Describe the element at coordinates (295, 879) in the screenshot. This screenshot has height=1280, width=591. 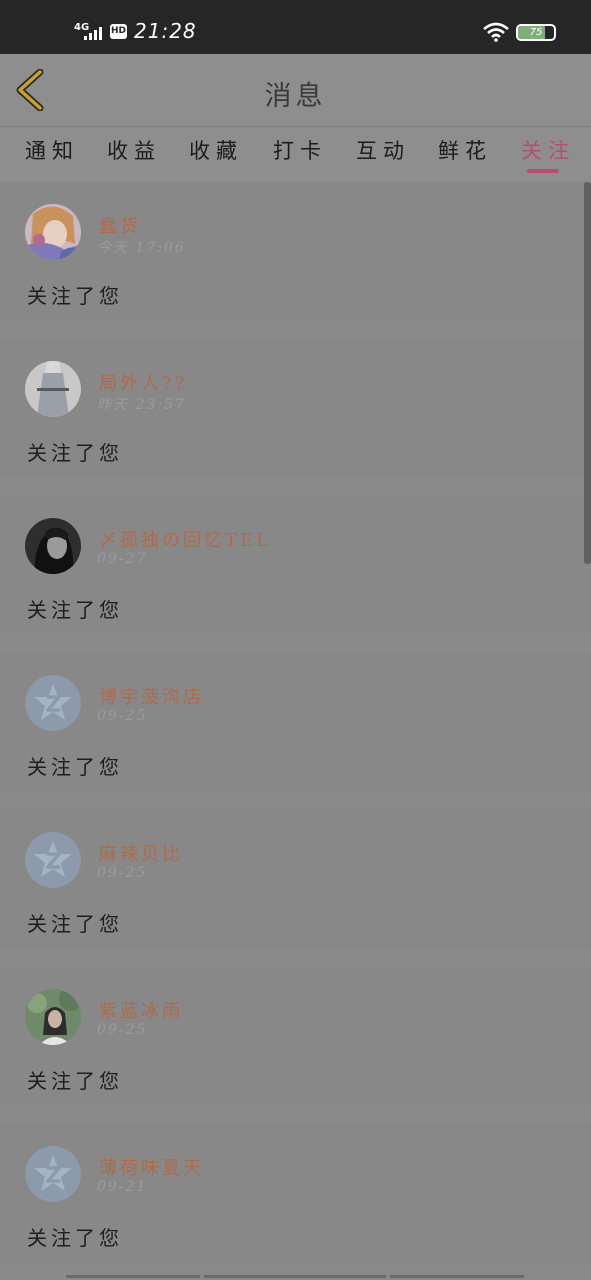
I see `list-item: 麻辣贝比 09-25 关注了您` at that location.